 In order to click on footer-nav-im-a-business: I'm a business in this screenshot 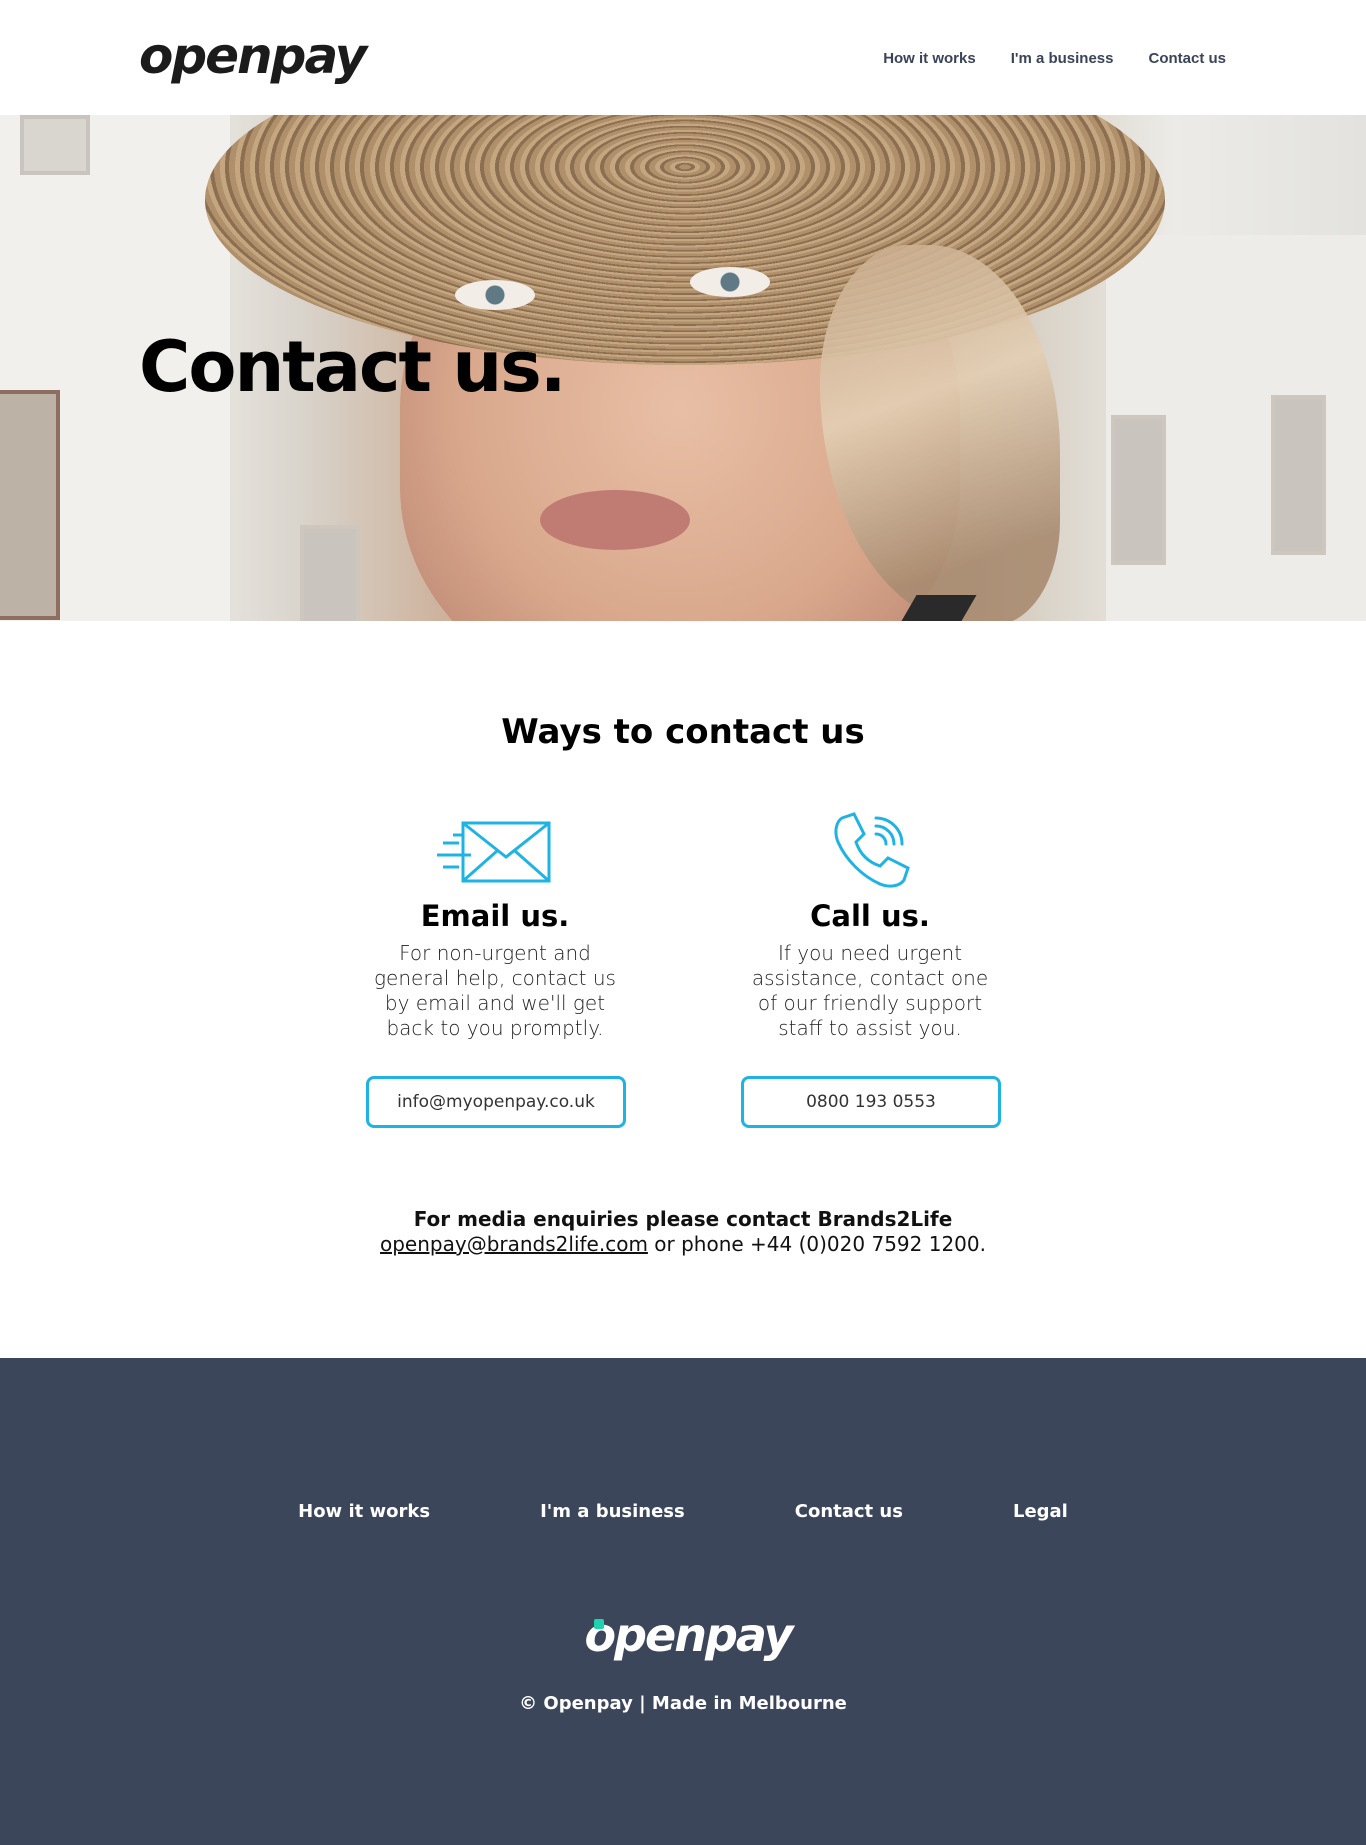, I will do `click(612, 1511)`.